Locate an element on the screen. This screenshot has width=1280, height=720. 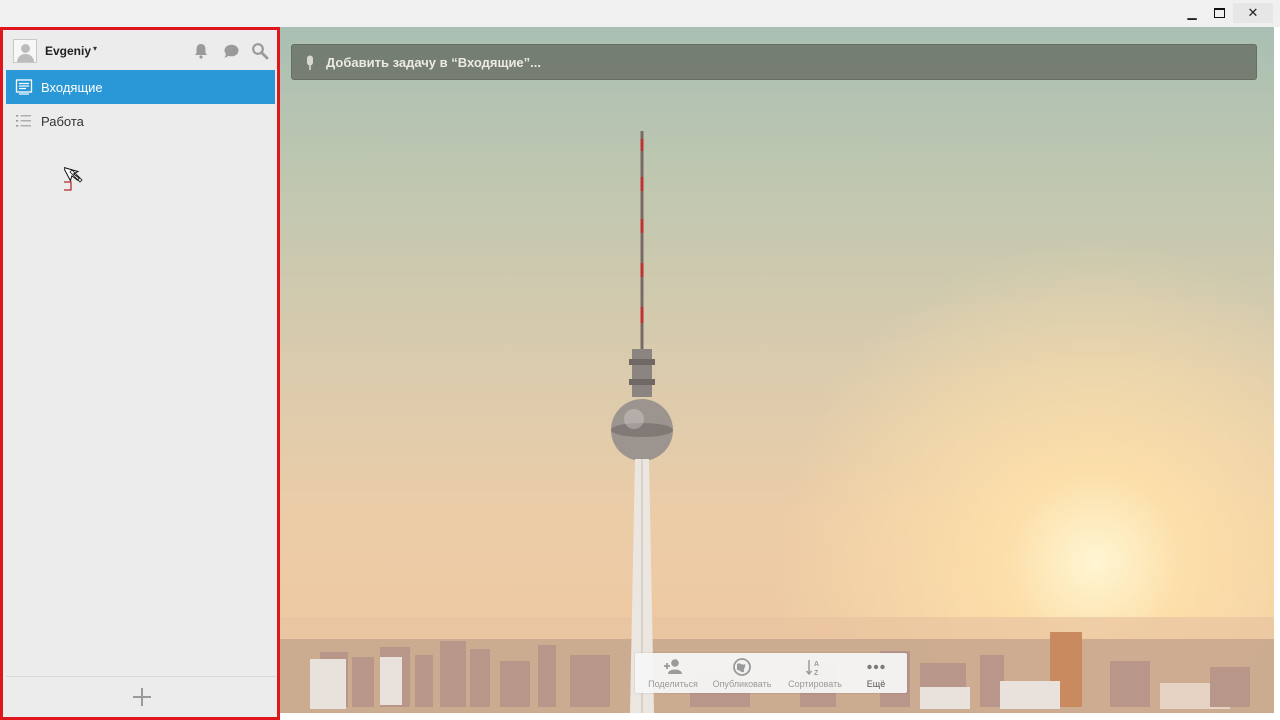
minimize-icon: ▁ is located at coordinates (1192, 13).